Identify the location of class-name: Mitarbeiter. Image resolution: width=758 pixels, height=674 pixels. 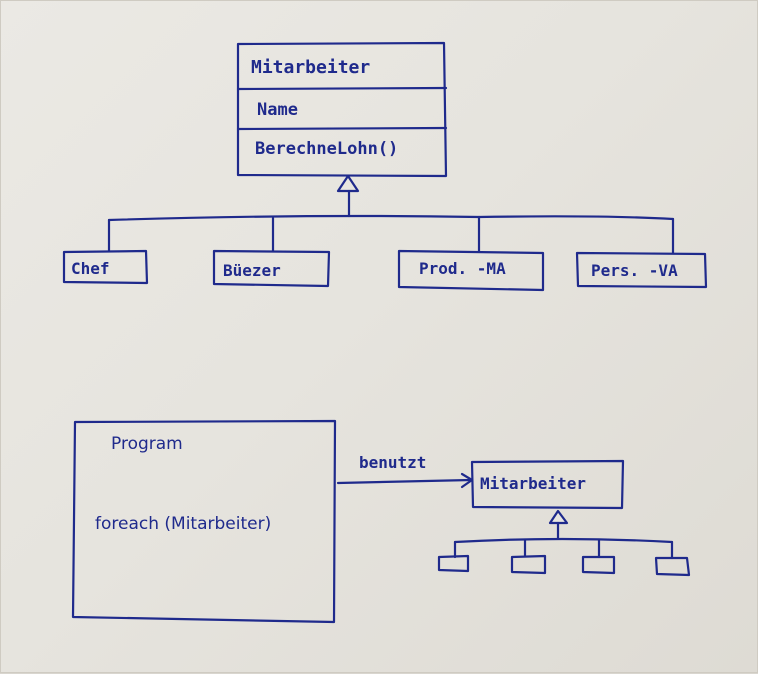
(310, 67).